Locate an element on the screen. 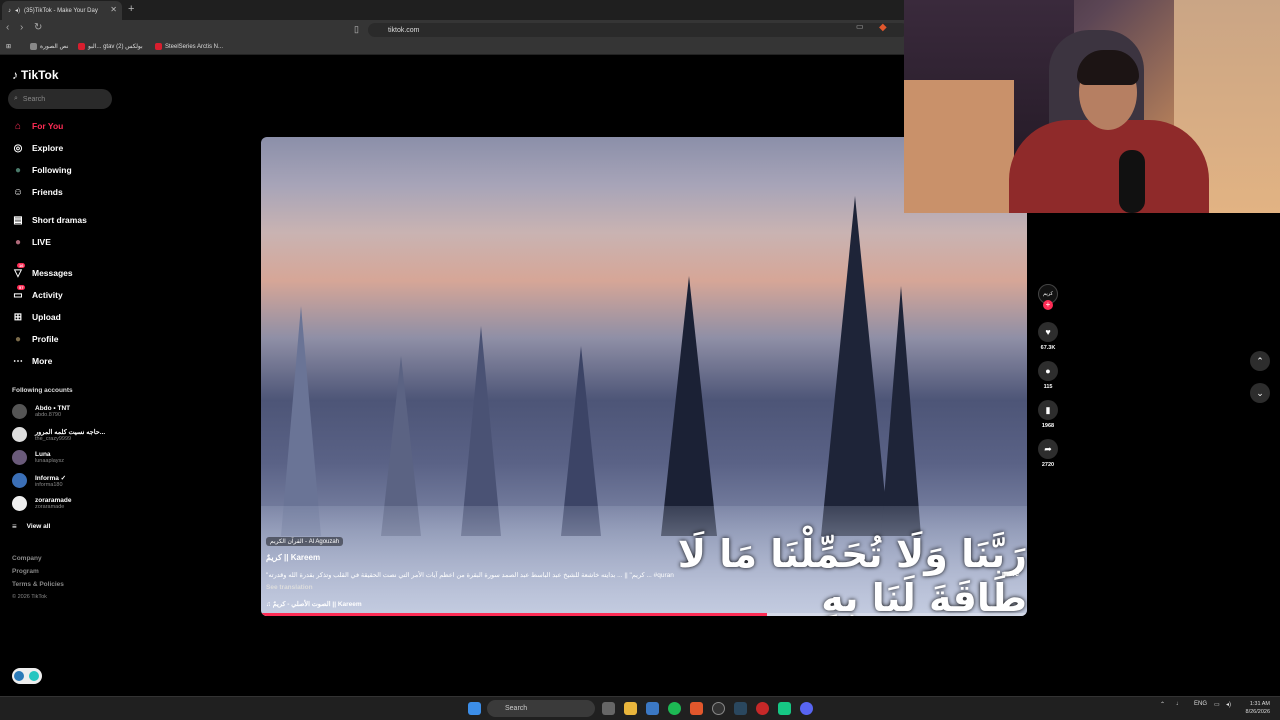 The width and height of the screenshot is (1280, 720). spotify-icon is located at coordinates (674, 708).